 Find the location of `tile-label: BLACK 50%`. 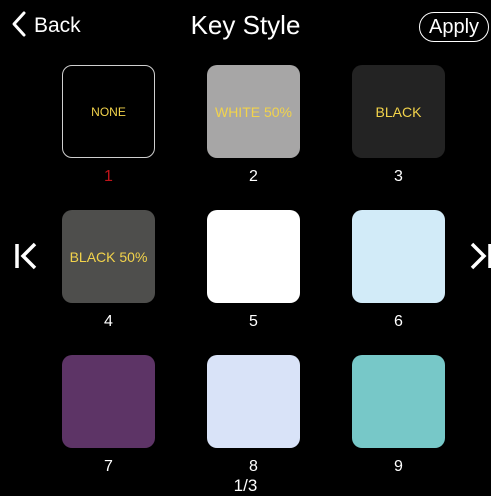

tile-label: BLACK 50% is located at coordinates (108, 256).